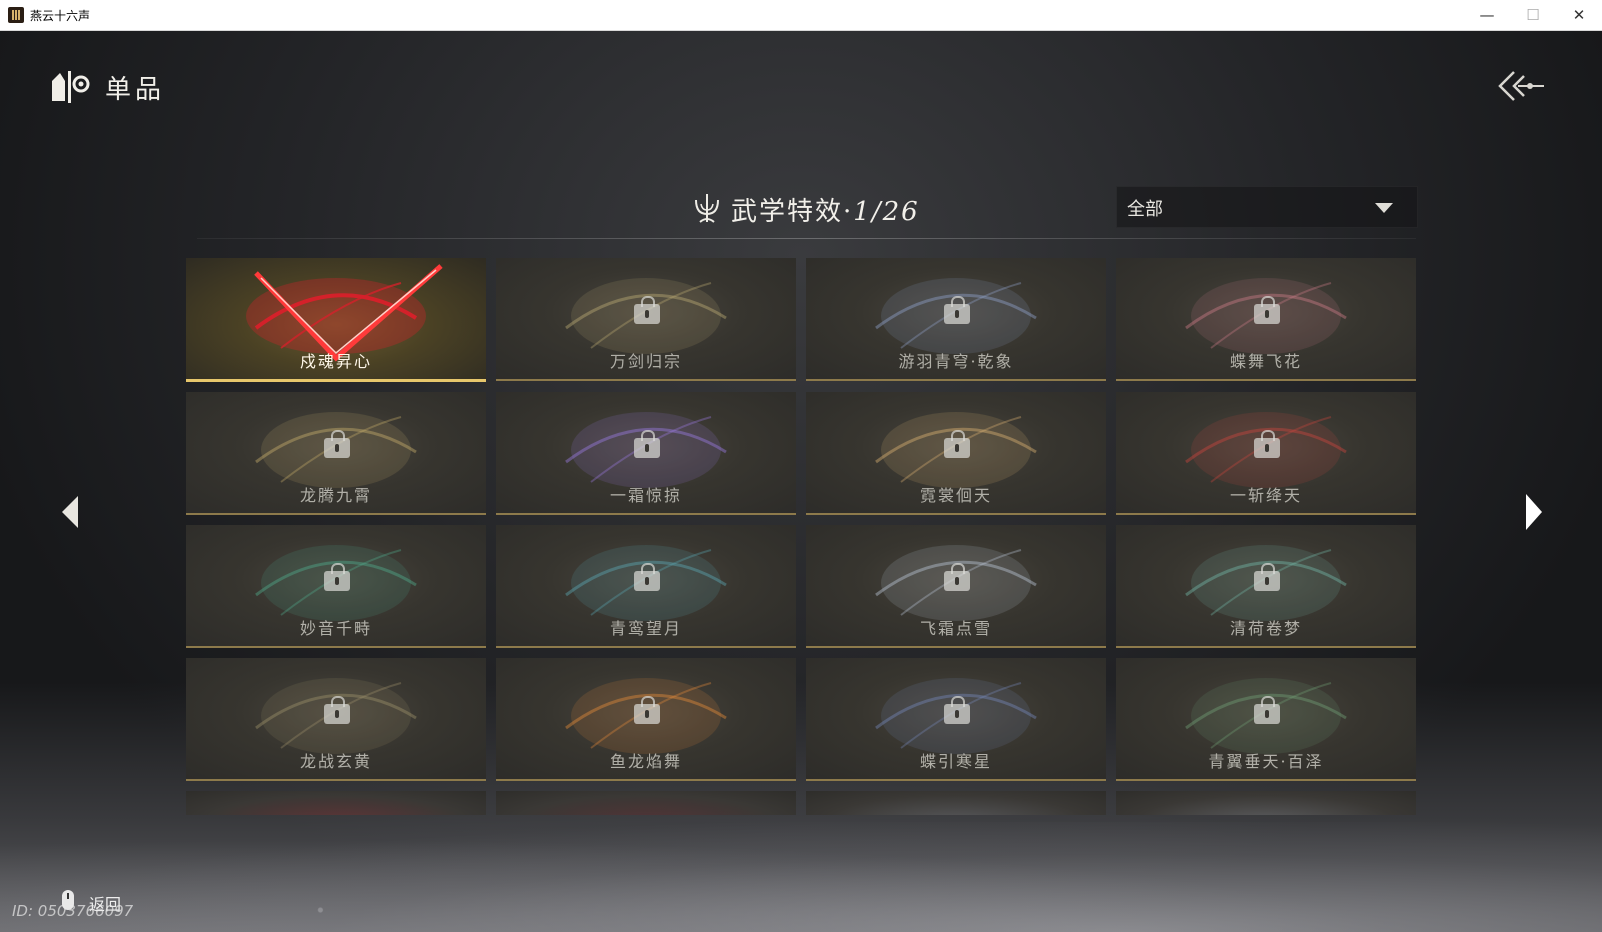 This screenshot has height=932, width=1602. I want to click on back-arrow-icon, so click(1521, 86).